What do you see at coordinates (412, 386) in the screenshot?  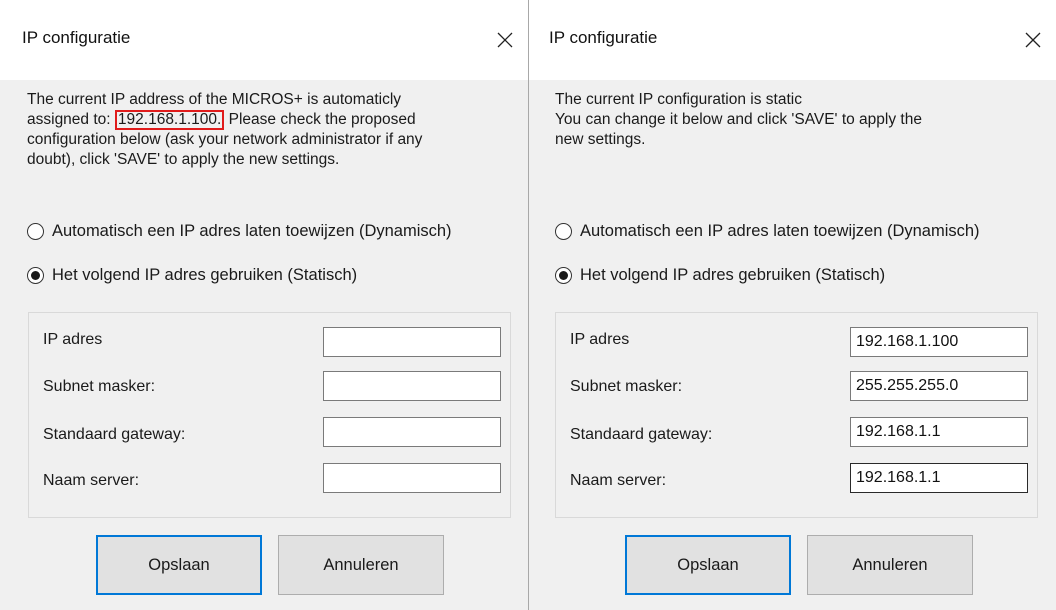 I see `subnet-mask-input` at bounding box center [412, 386].